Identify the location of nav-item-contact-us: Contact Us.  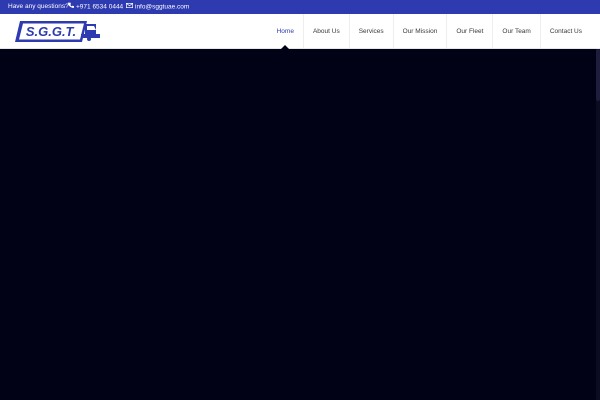
(565, 31).